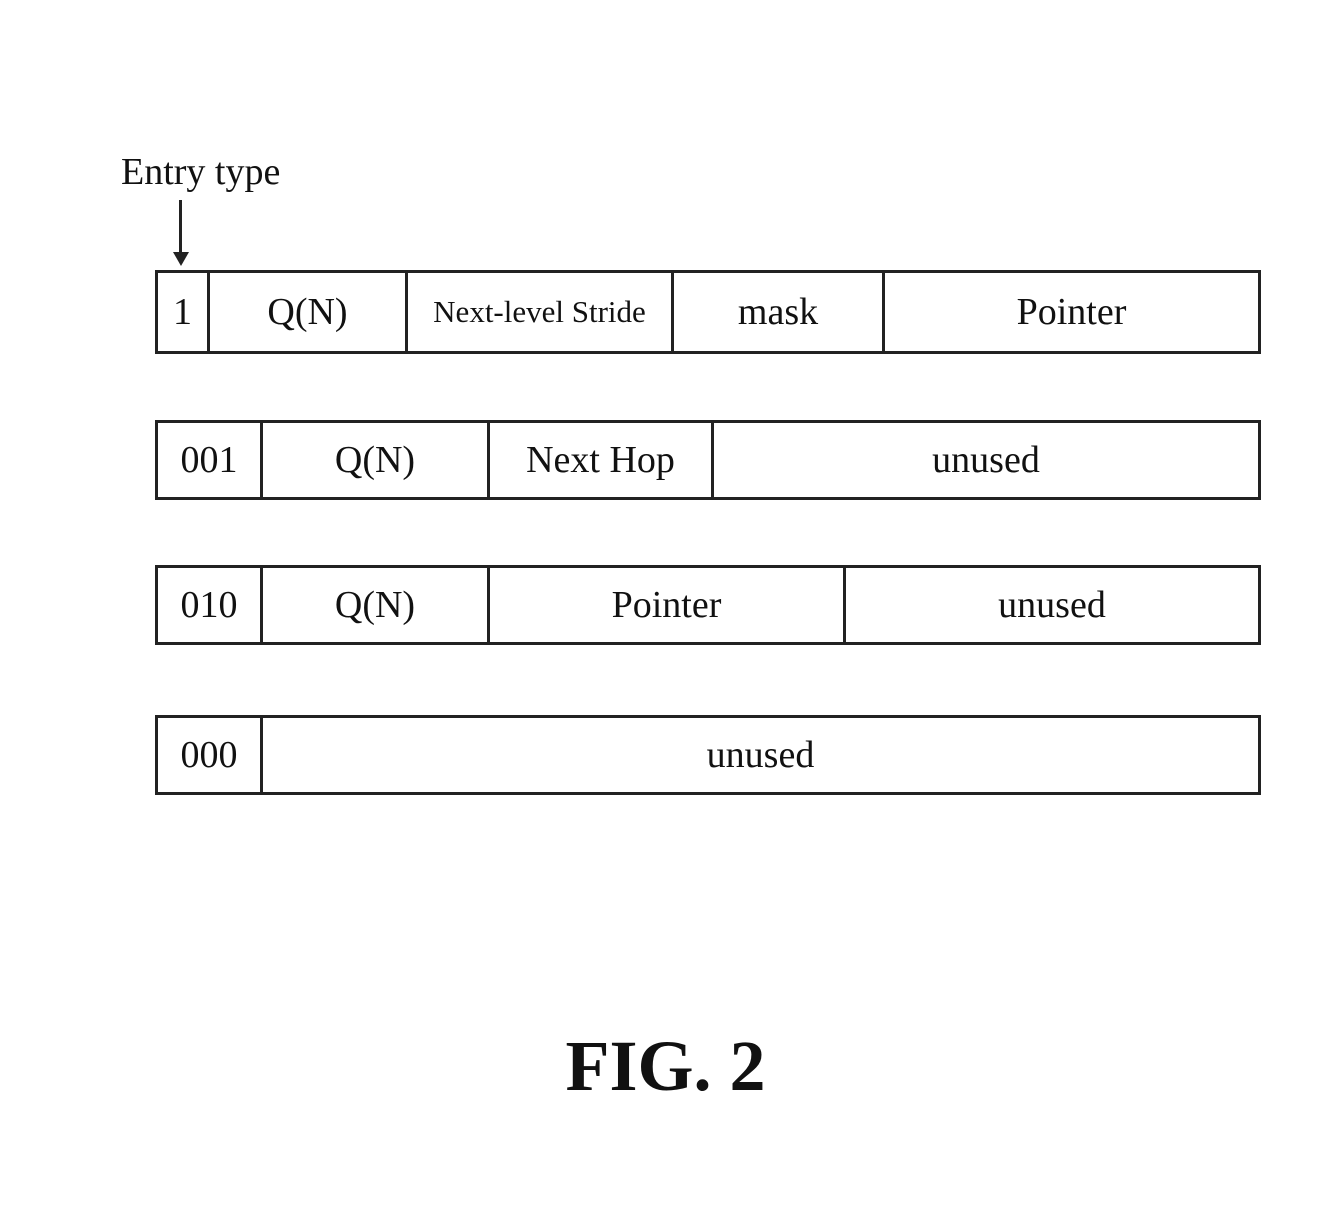 This screenshot has height=1228, width=1331. Describe the element at coordinates (181, 259) in the screenshot. I see `arrow-head-icon` at that location.